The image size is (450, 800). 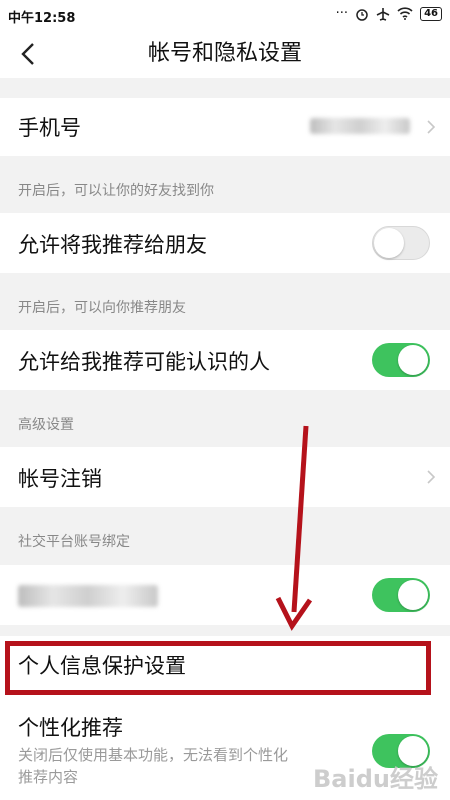 I want to click on phone-label: 手机号, so click(x=49, y=128).